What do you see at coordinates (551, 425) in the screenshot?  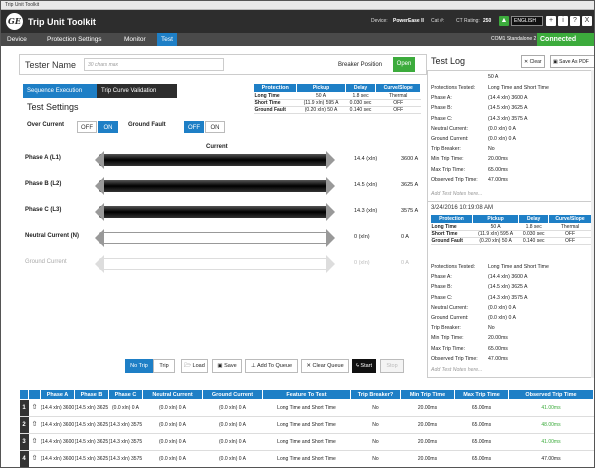 I see `cell-obs: 48.00ms` at bounding box center [551, 425].